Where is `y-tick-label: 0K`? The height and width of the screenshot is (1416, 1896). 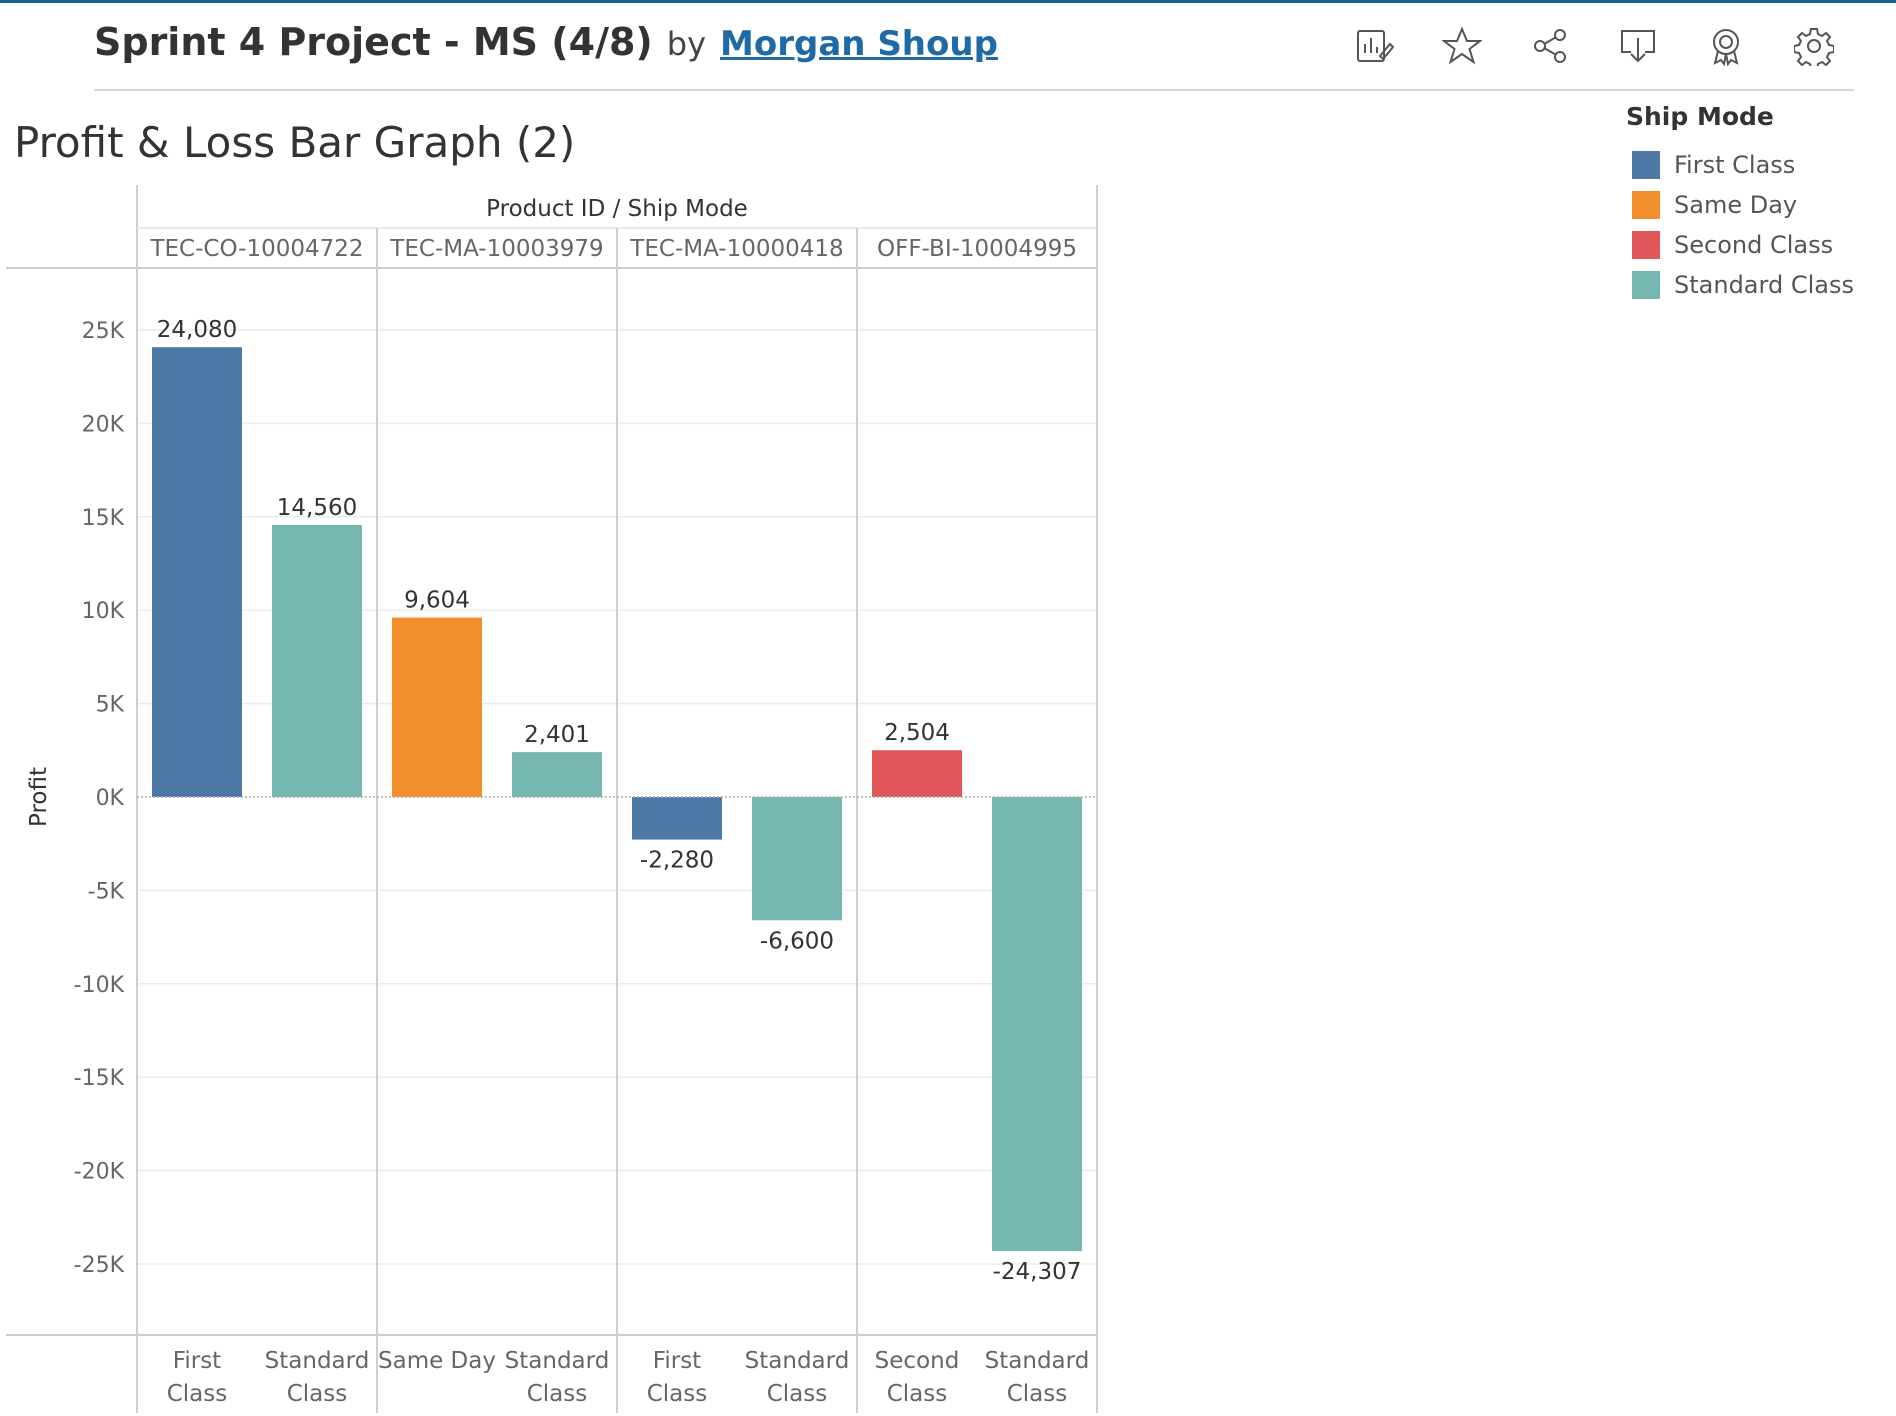
y-tick-label: 0K is located at coordinates (110, 798).